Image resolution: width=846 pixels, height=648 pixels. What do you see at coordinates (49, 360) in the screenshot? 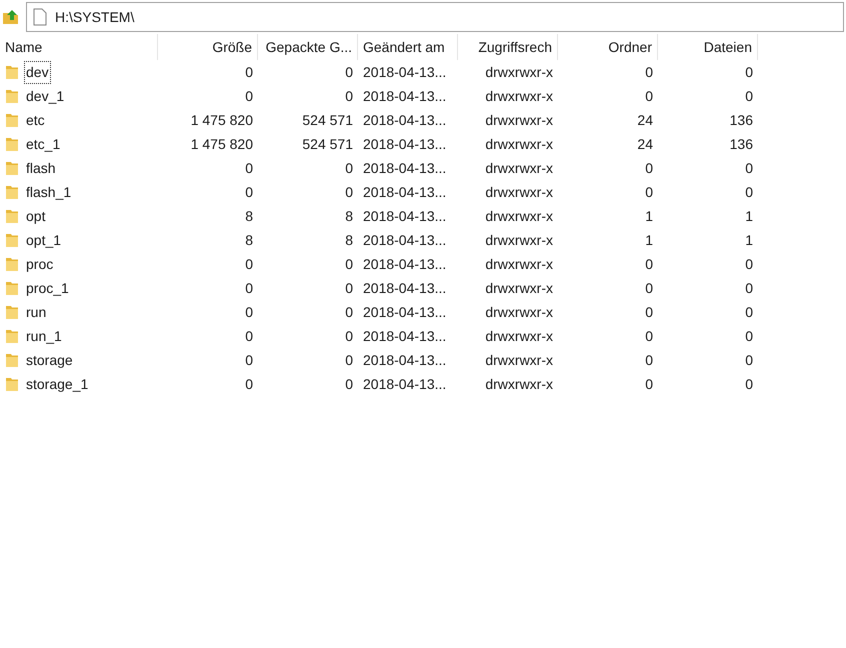
I see `folder-name: storage` at bounding box center [49, 360].